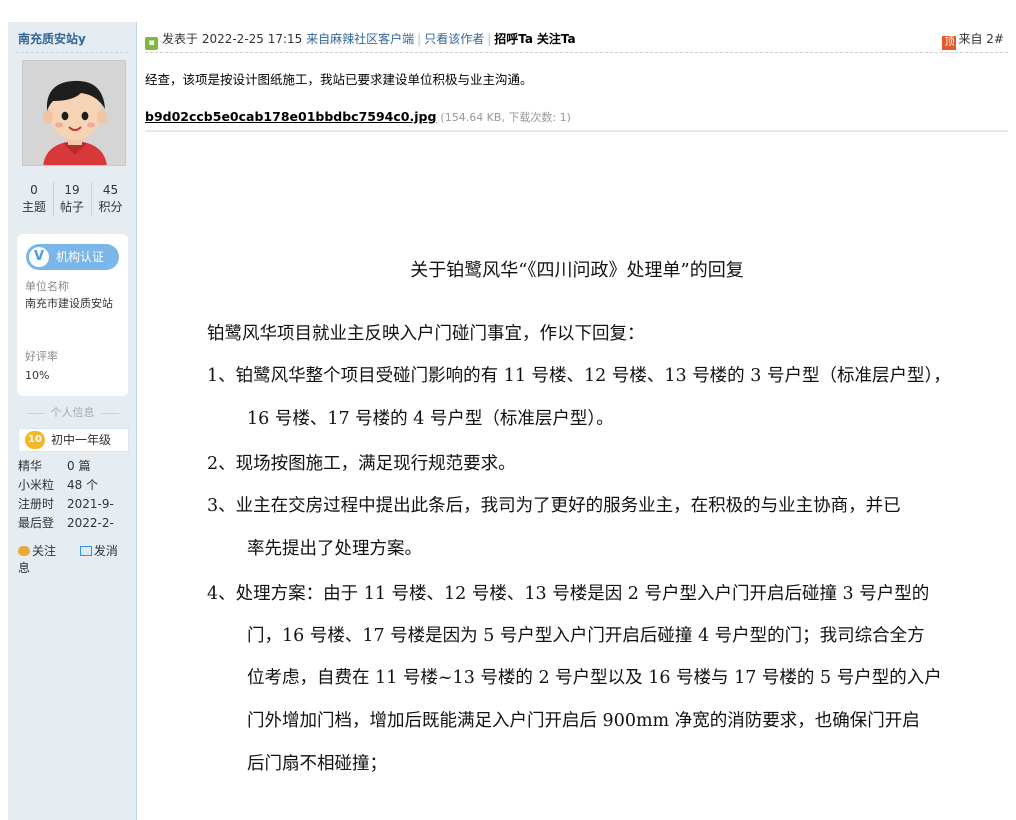 The image size is (1016, 820). What do you see at coordinates (71, 207) in the screenshot?
I see `stat-posts-label: 帖子` at bounding box center [71, 207].